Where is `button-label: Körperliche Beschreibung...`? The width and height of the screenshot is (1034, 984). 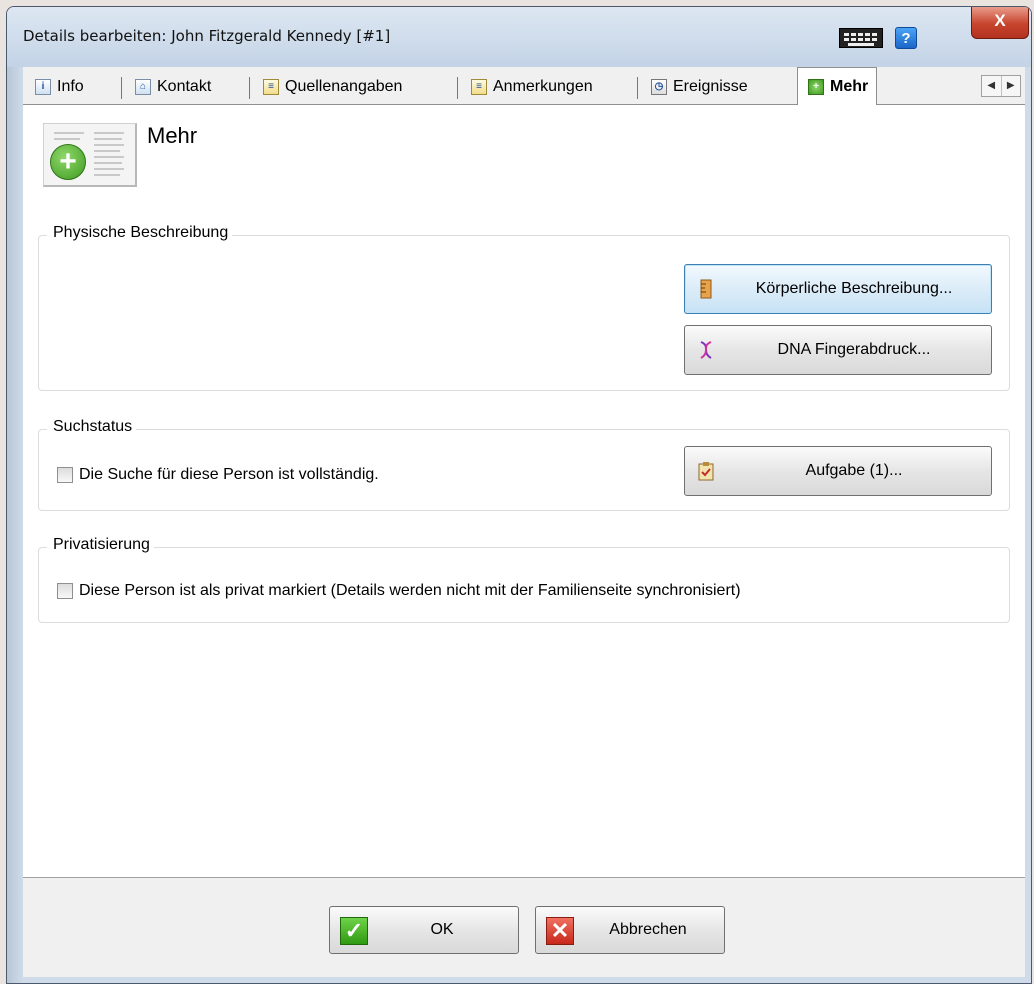
button-label: Körperliche Beschreibung... is located at coordinates (854, 288).